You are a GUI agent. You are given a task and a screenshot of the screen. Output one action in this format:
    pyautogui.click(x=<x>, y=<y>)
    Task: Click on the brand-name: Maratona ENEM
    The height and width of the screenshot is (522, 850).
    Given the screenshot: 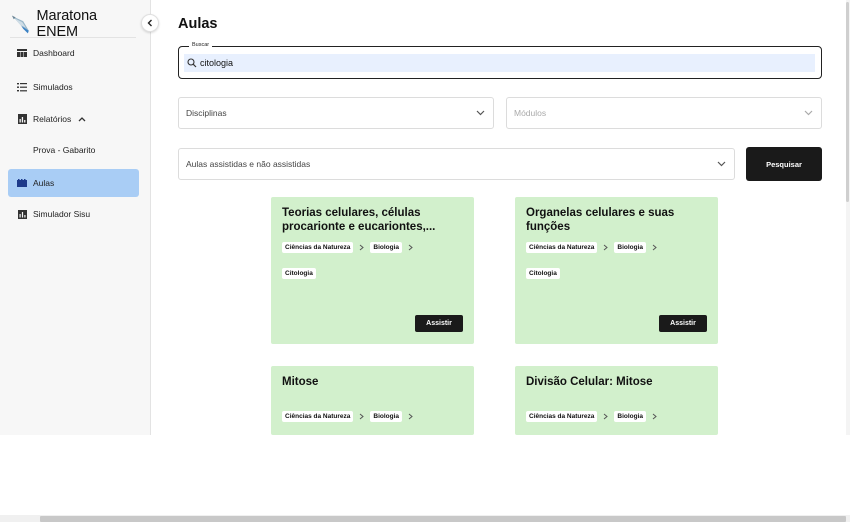 What is the action you would take?
    pyautogui.click(x=67, y=23)
    